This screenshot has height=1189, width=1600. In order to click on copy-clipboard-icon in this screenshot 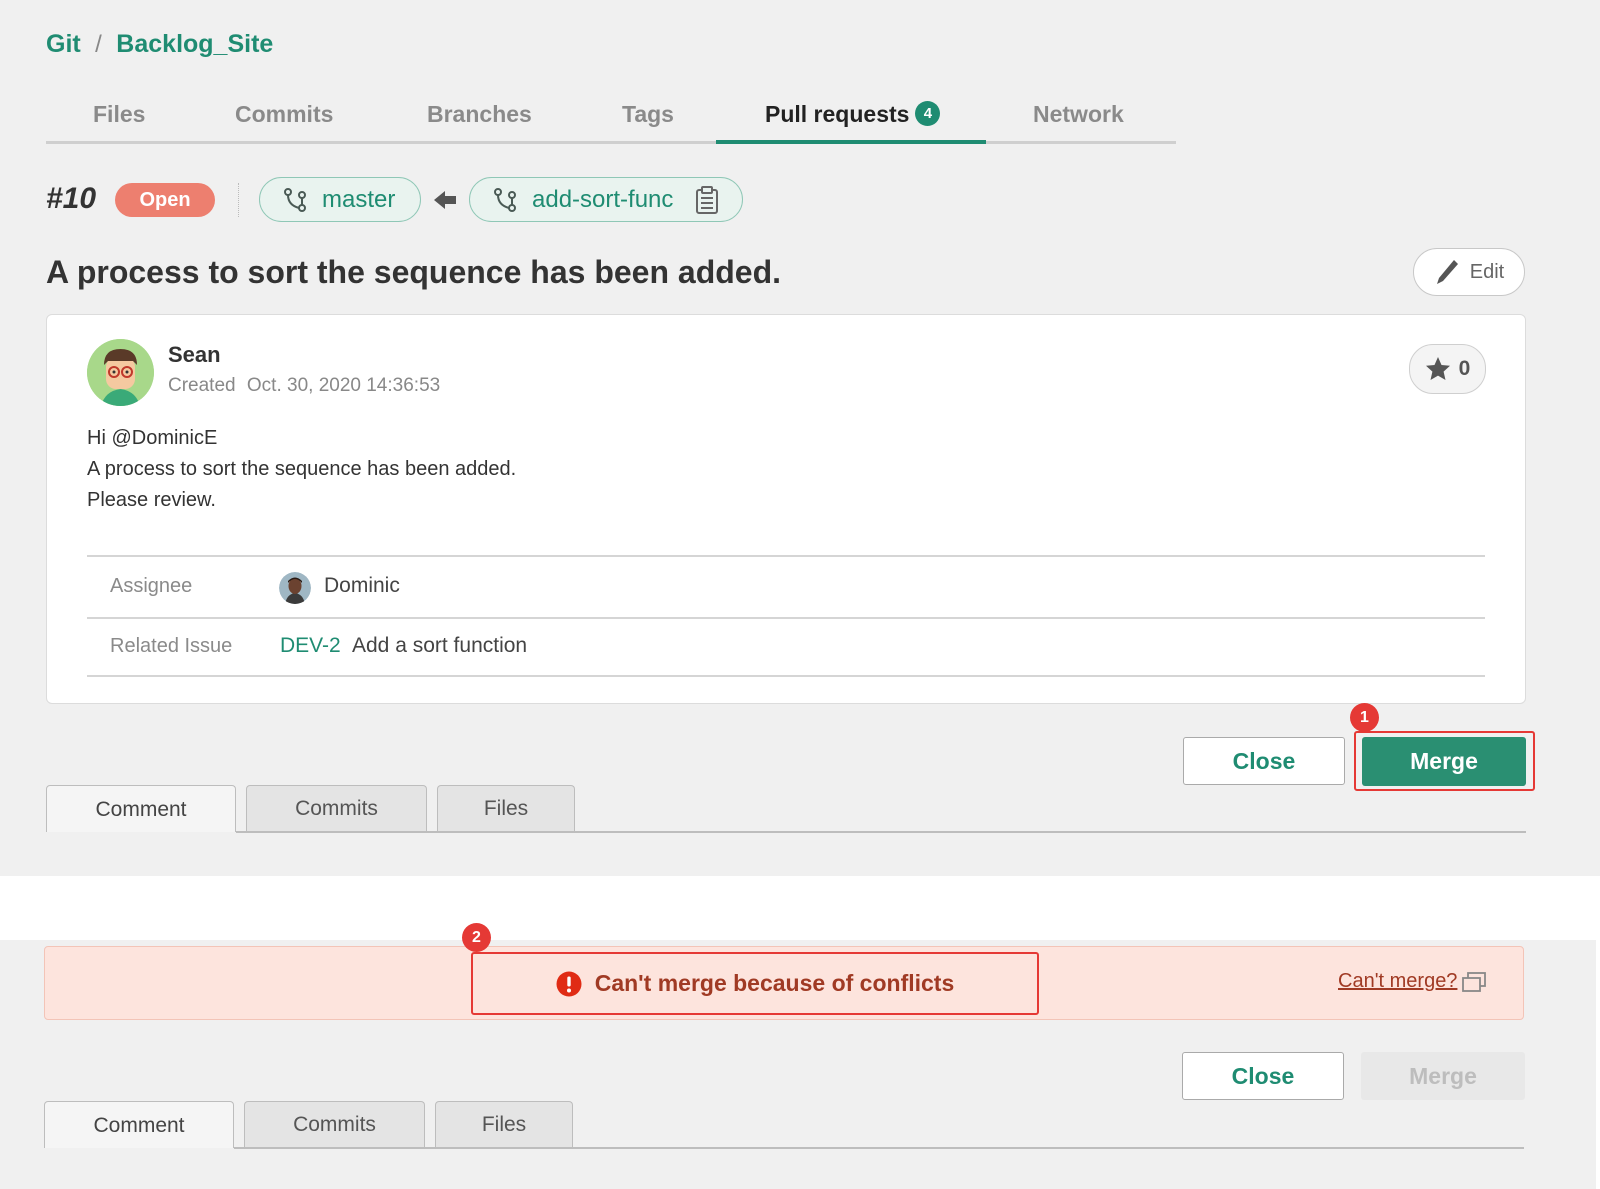, I will do `click(714, 199)`.